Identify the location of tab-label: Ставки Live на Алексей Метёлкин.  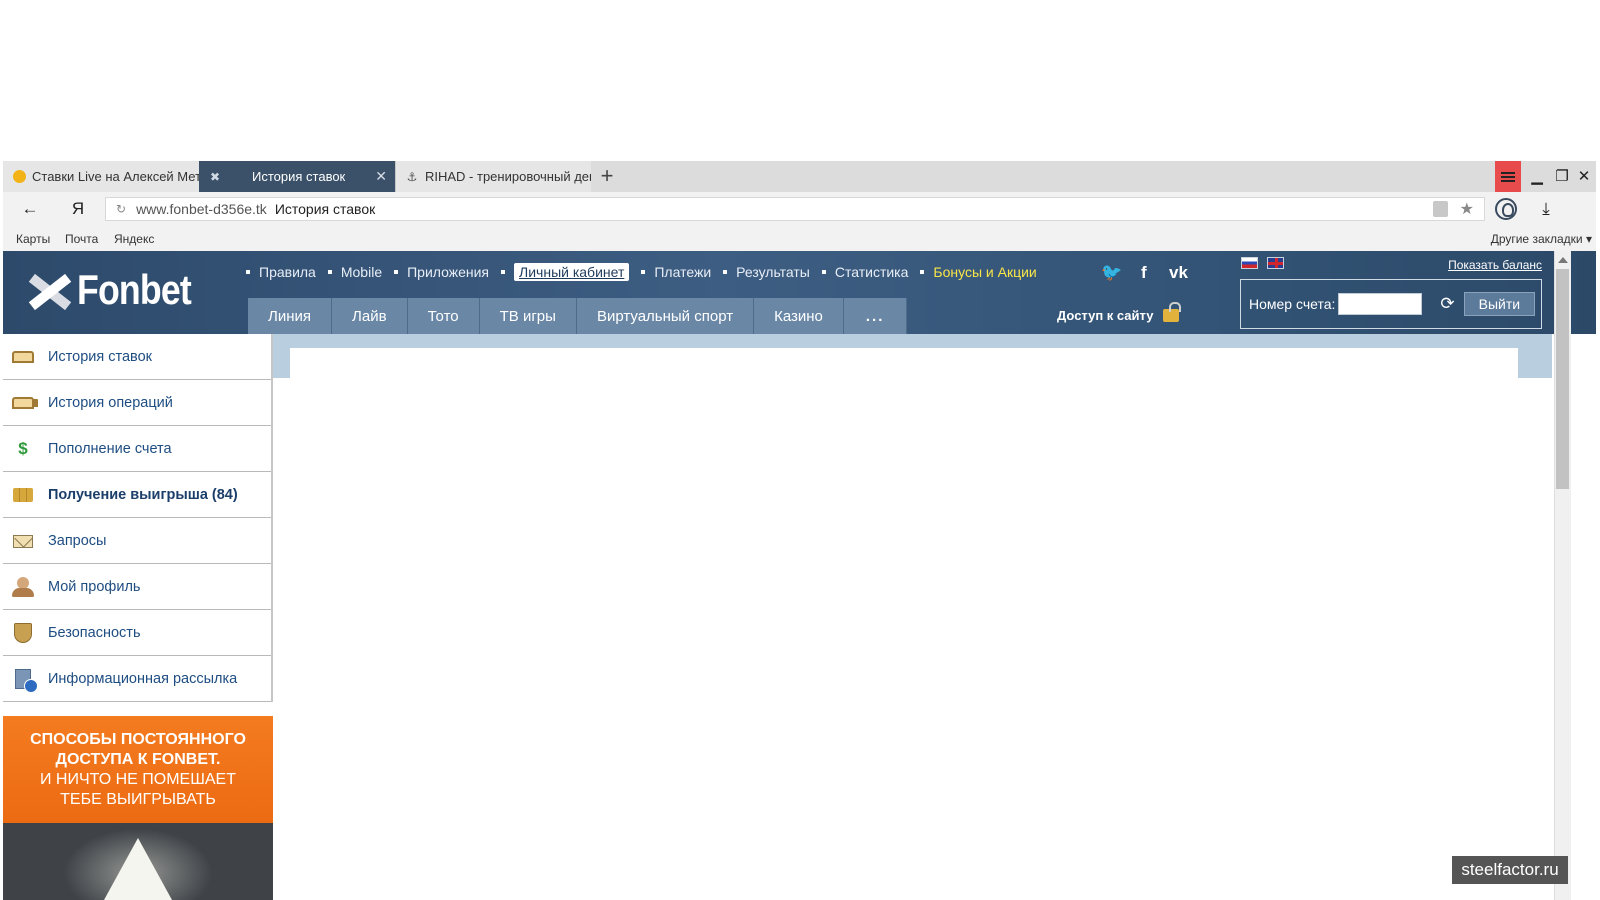
(115, 176).